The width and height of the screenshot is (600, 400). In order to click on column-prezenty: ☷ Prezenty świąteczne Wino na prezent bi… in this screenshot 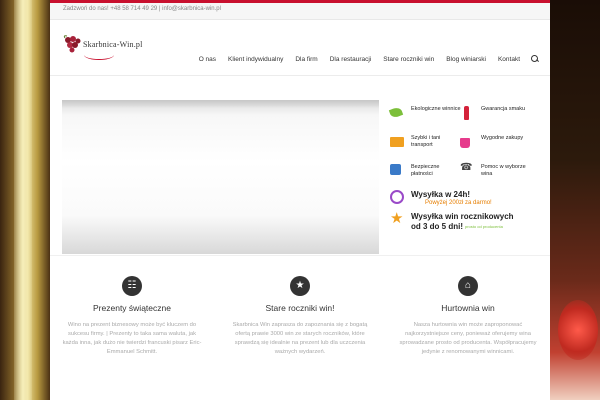, I will do `click(132, 316)`.